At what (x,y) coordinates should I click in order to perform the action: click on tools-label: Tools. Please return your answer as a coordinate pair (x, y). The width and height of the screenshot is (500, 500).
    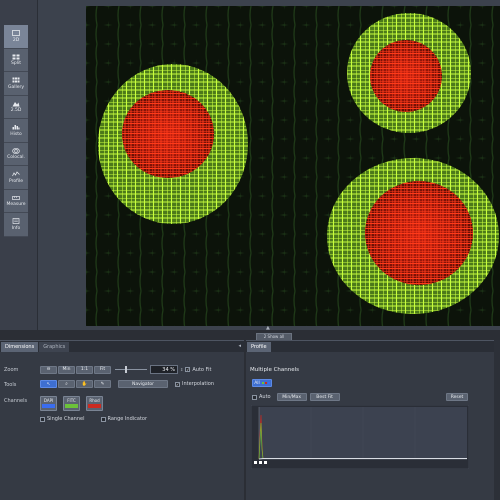
    Looking at the image, I should click on (10, 385).